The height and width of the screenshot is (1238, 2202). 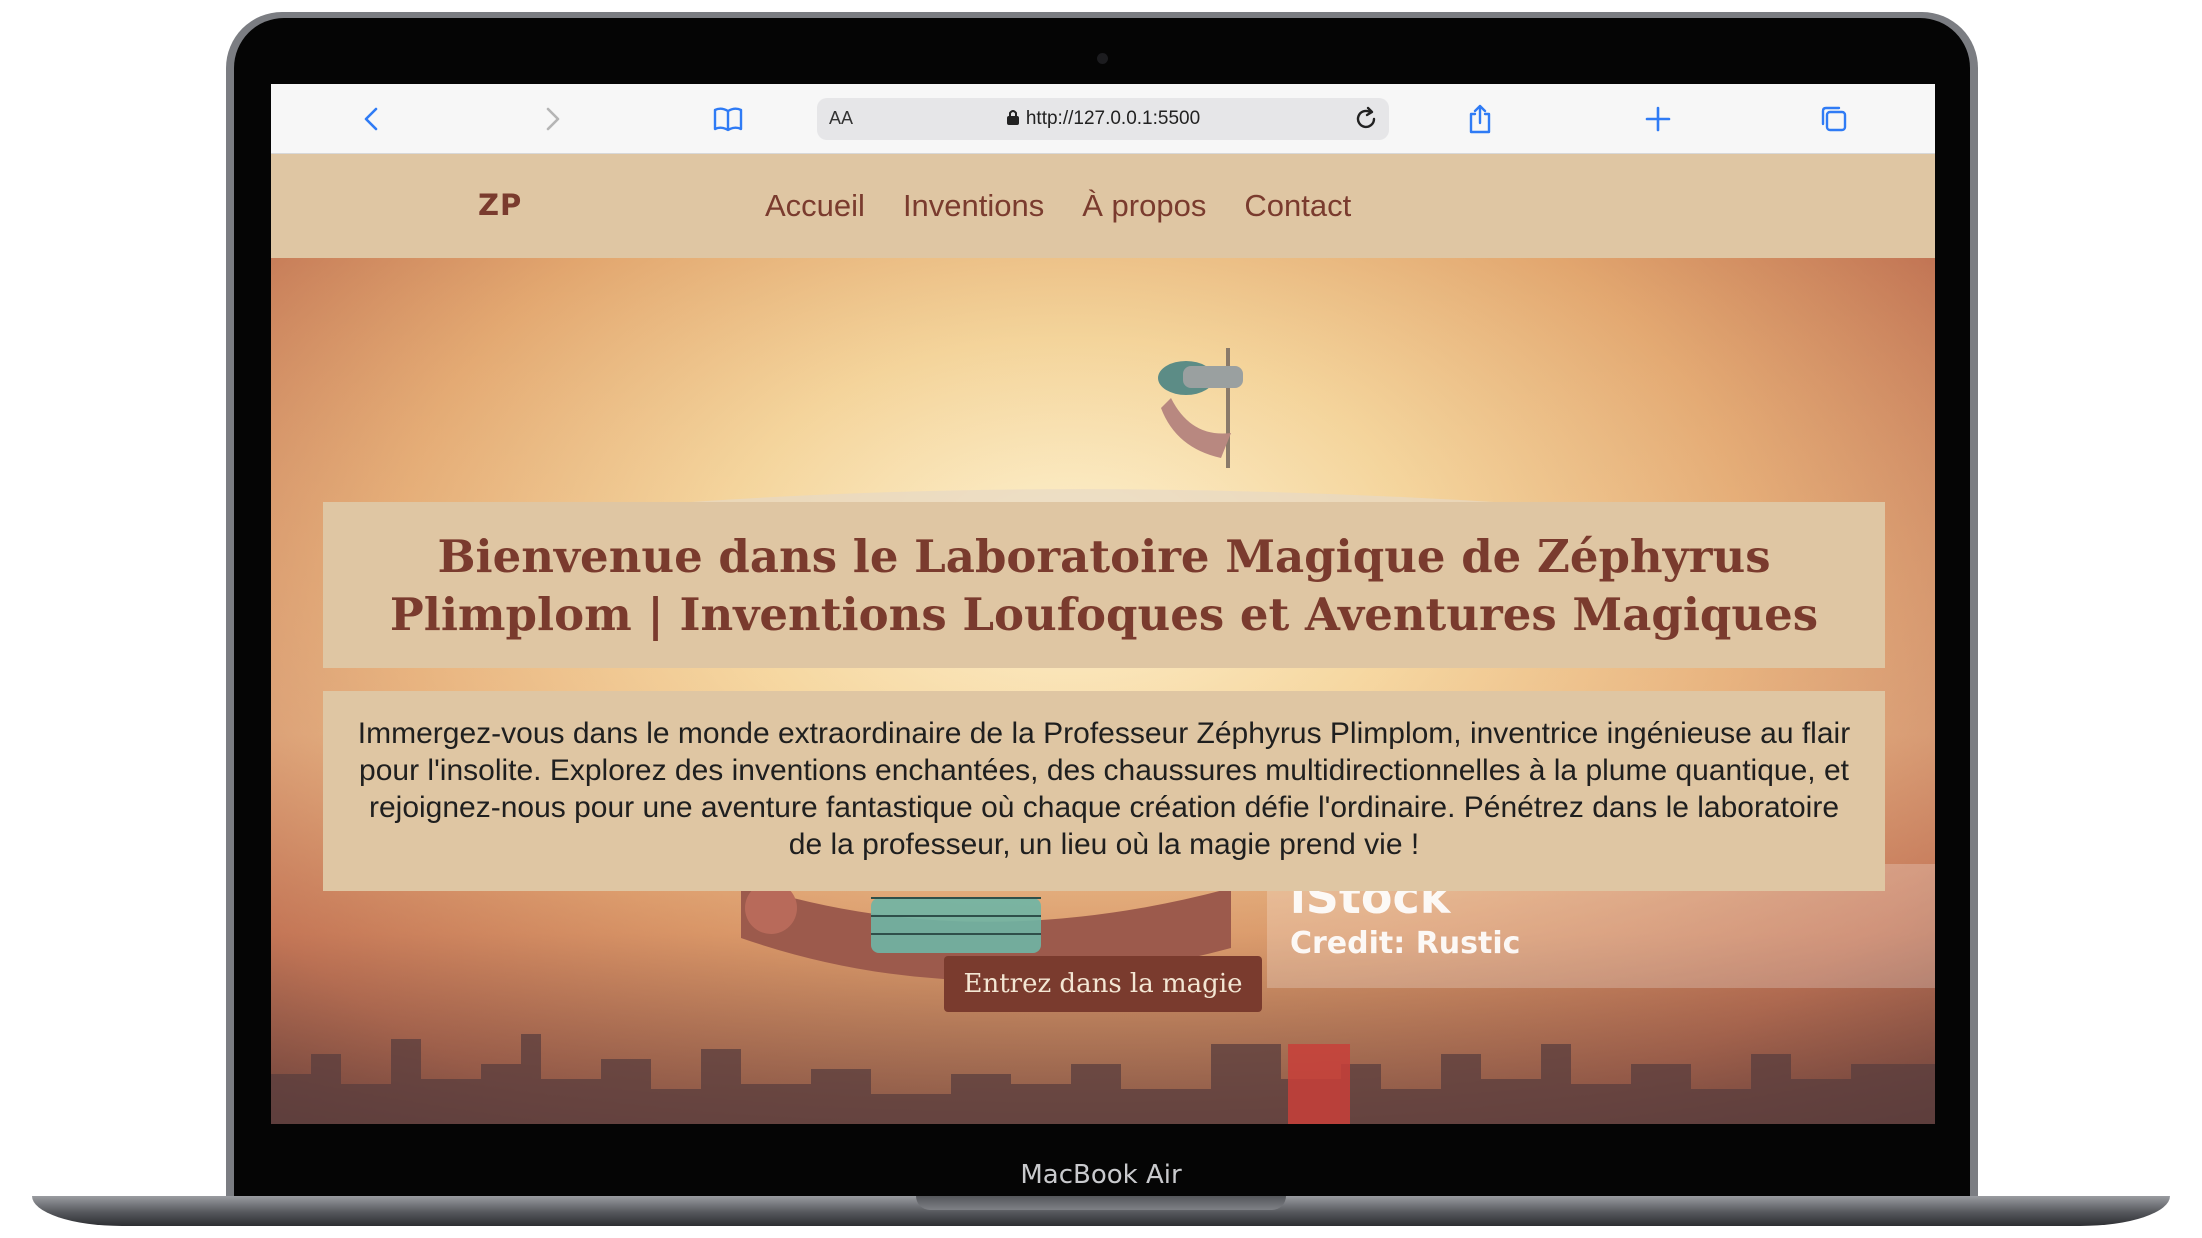 What do you see at coordinates (1480, 119) in the screenshot?
I see `share-icon` at bounding box center [1480, 119].